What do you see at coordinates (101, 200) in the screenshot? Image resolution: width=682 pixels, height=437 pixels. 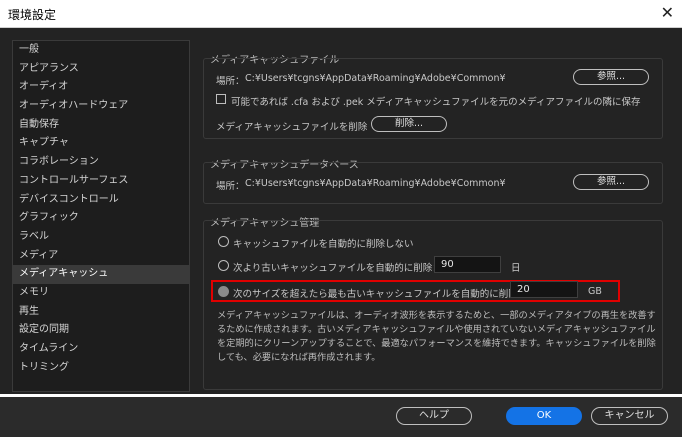 I see `sidebar-item: デバイスコントロール` at bounding box center [101, 200].